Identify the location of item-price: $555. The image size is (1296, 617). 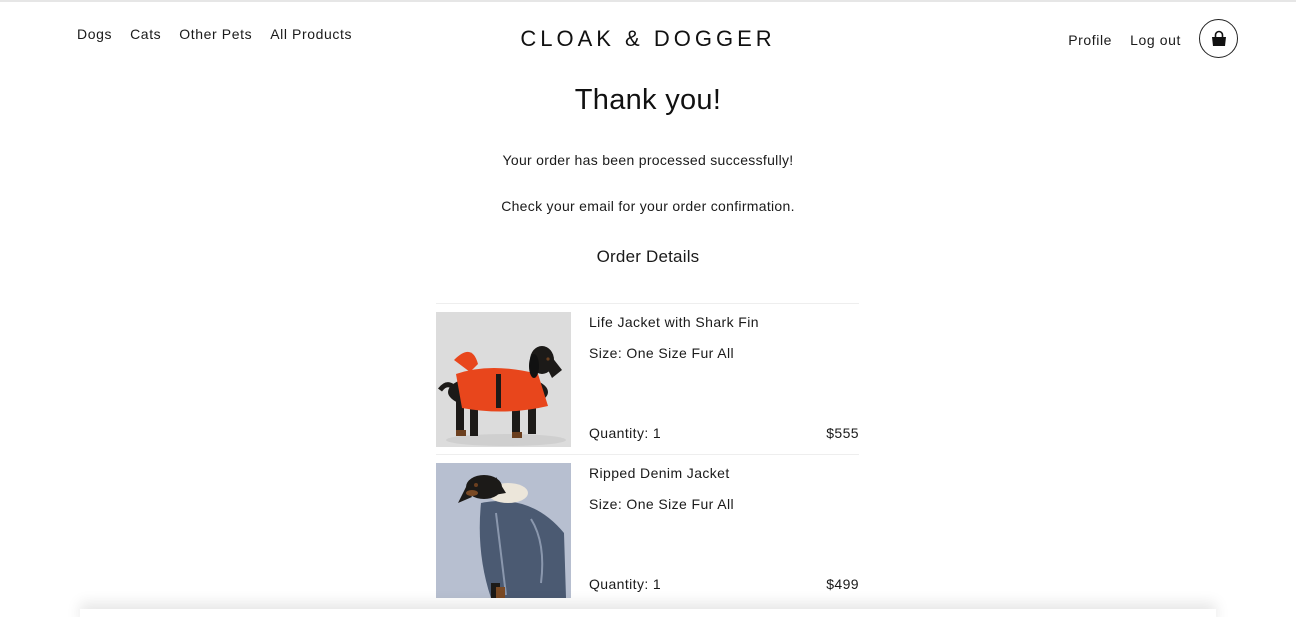
(842, 433).